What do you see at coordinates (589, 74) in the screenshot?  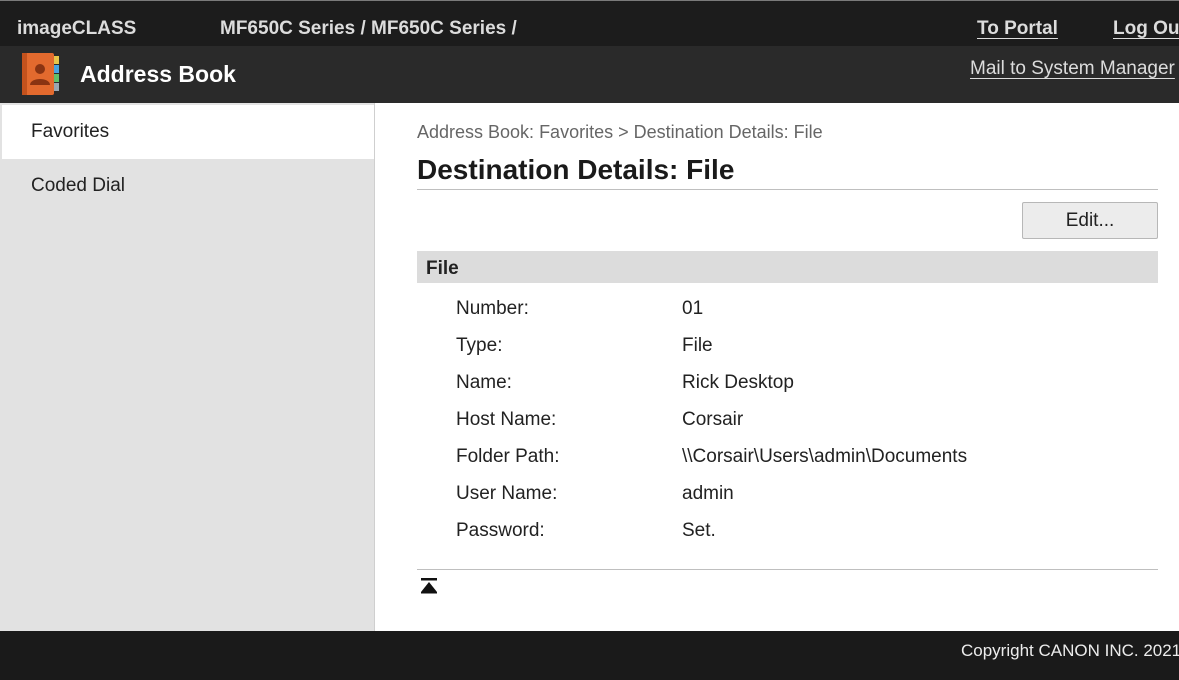 I see `header-bar: Address Book Mail to System Manager` at bounding box center [589, 74].